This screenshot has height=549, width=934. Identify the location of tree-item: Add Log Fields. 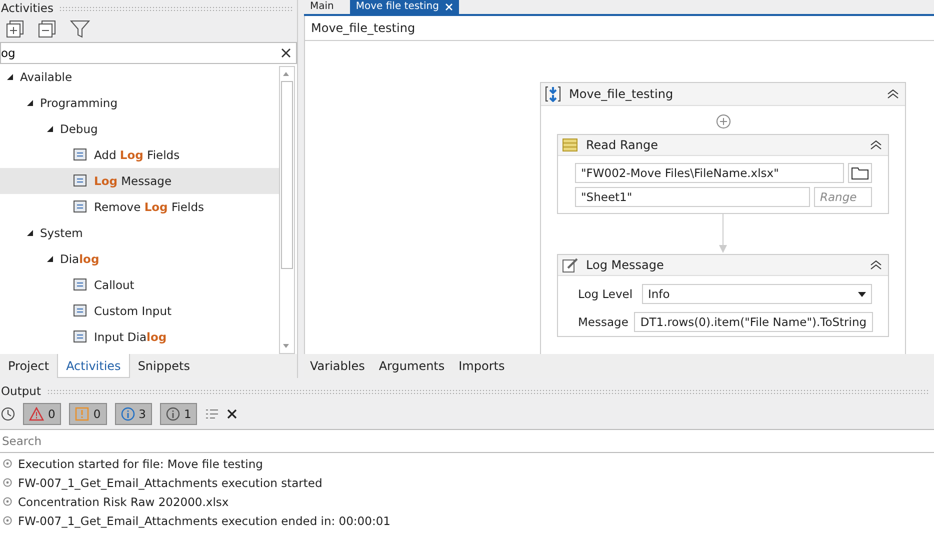
(139, 155).